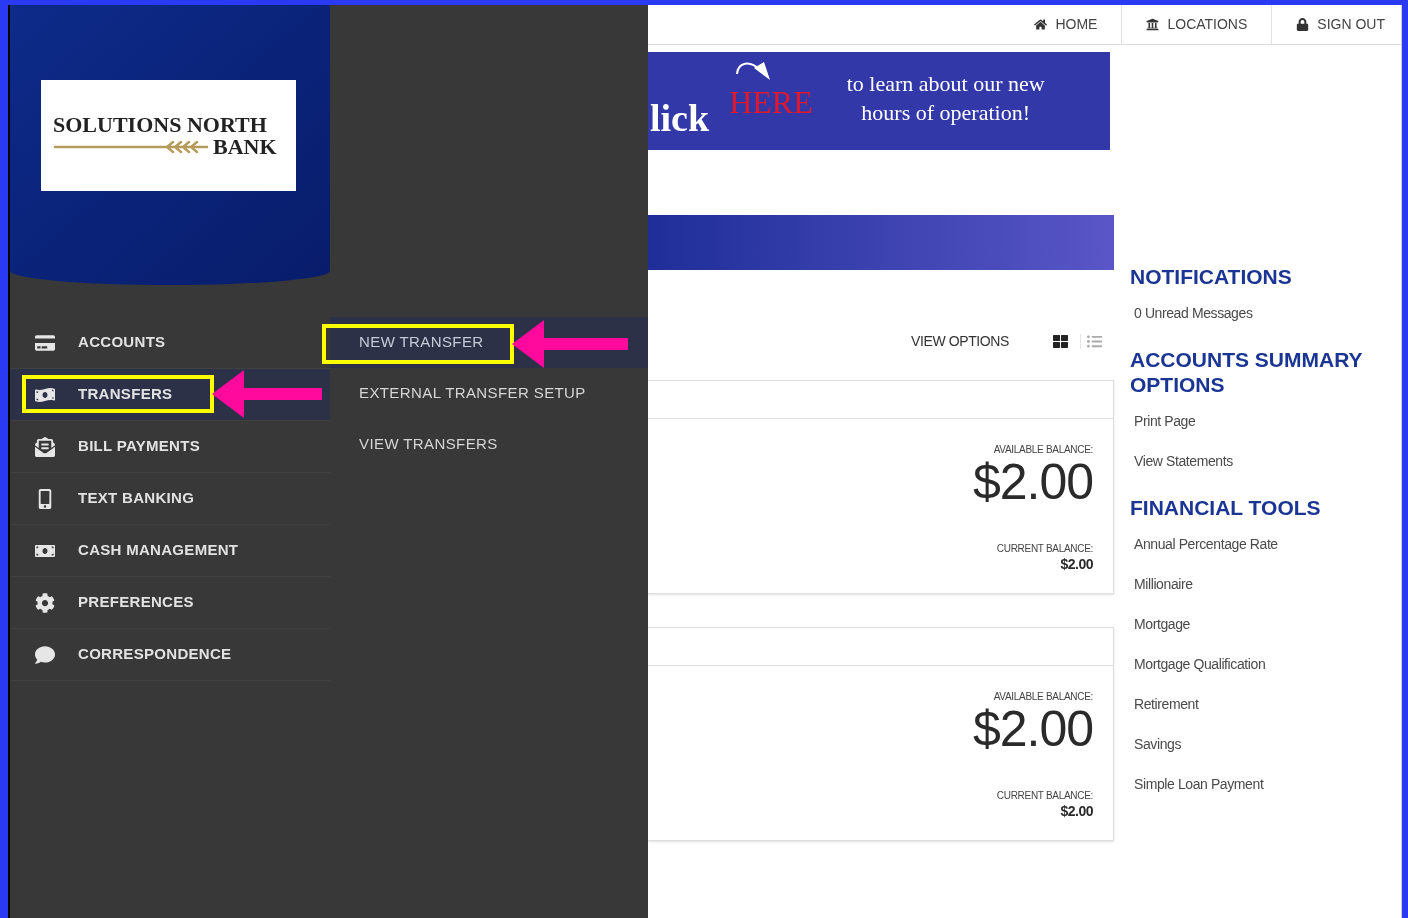 This screenshot has width=1408, height=918. I want to click on sidebar-link: Print Page, so click(1165, 421).